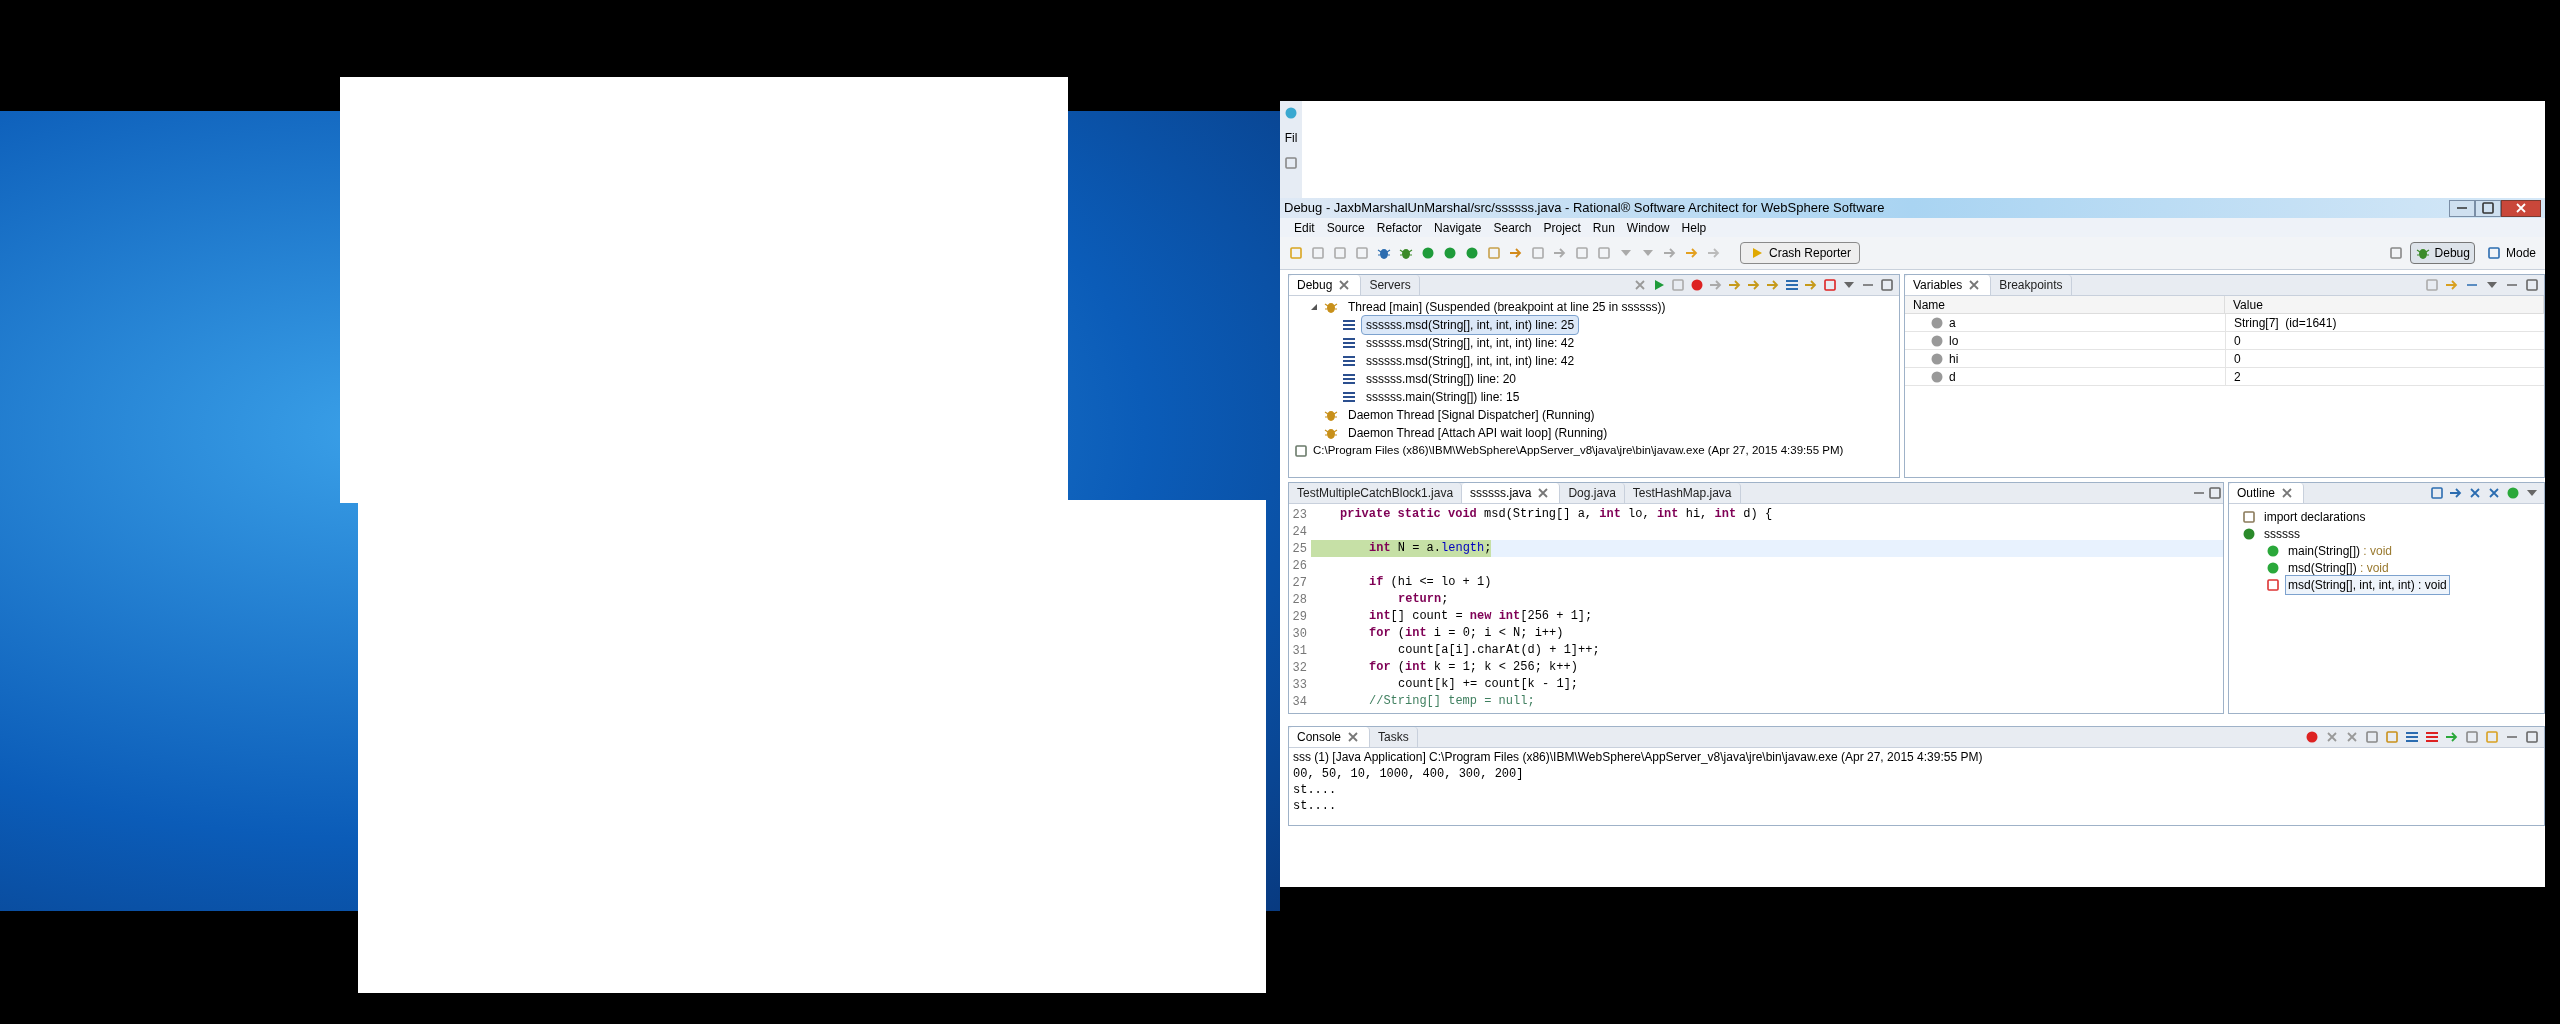 Image resolution: width=2560 pixels, height=1024 pixels. I want to click on line-number: 27, so click(1299, 583).